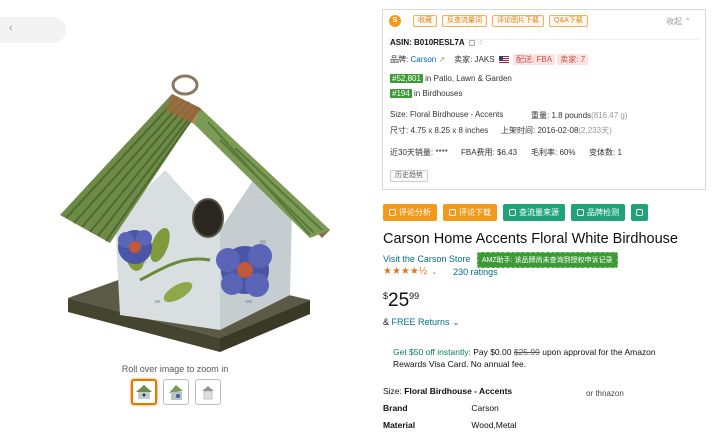 The image size is (720, 436). Describe the element at coordinates (405, 271) in the screenshot. I see `star-rating-icon: ★★★★½` at that location.